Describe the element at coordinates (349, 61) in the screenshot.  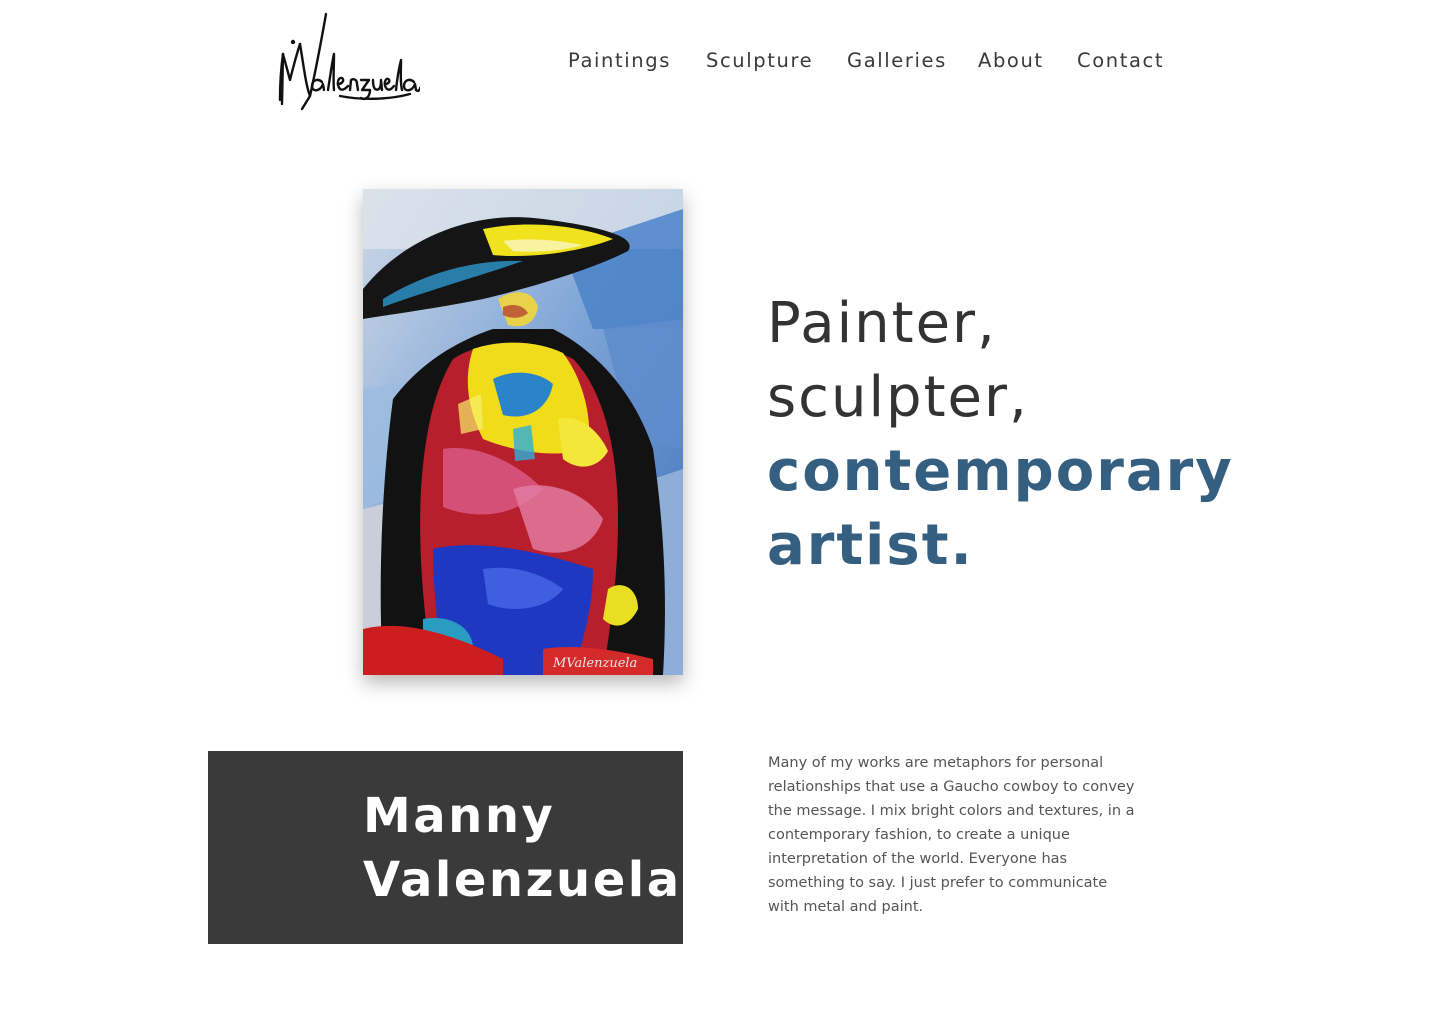
I see `signature-logo-icon` at that location.